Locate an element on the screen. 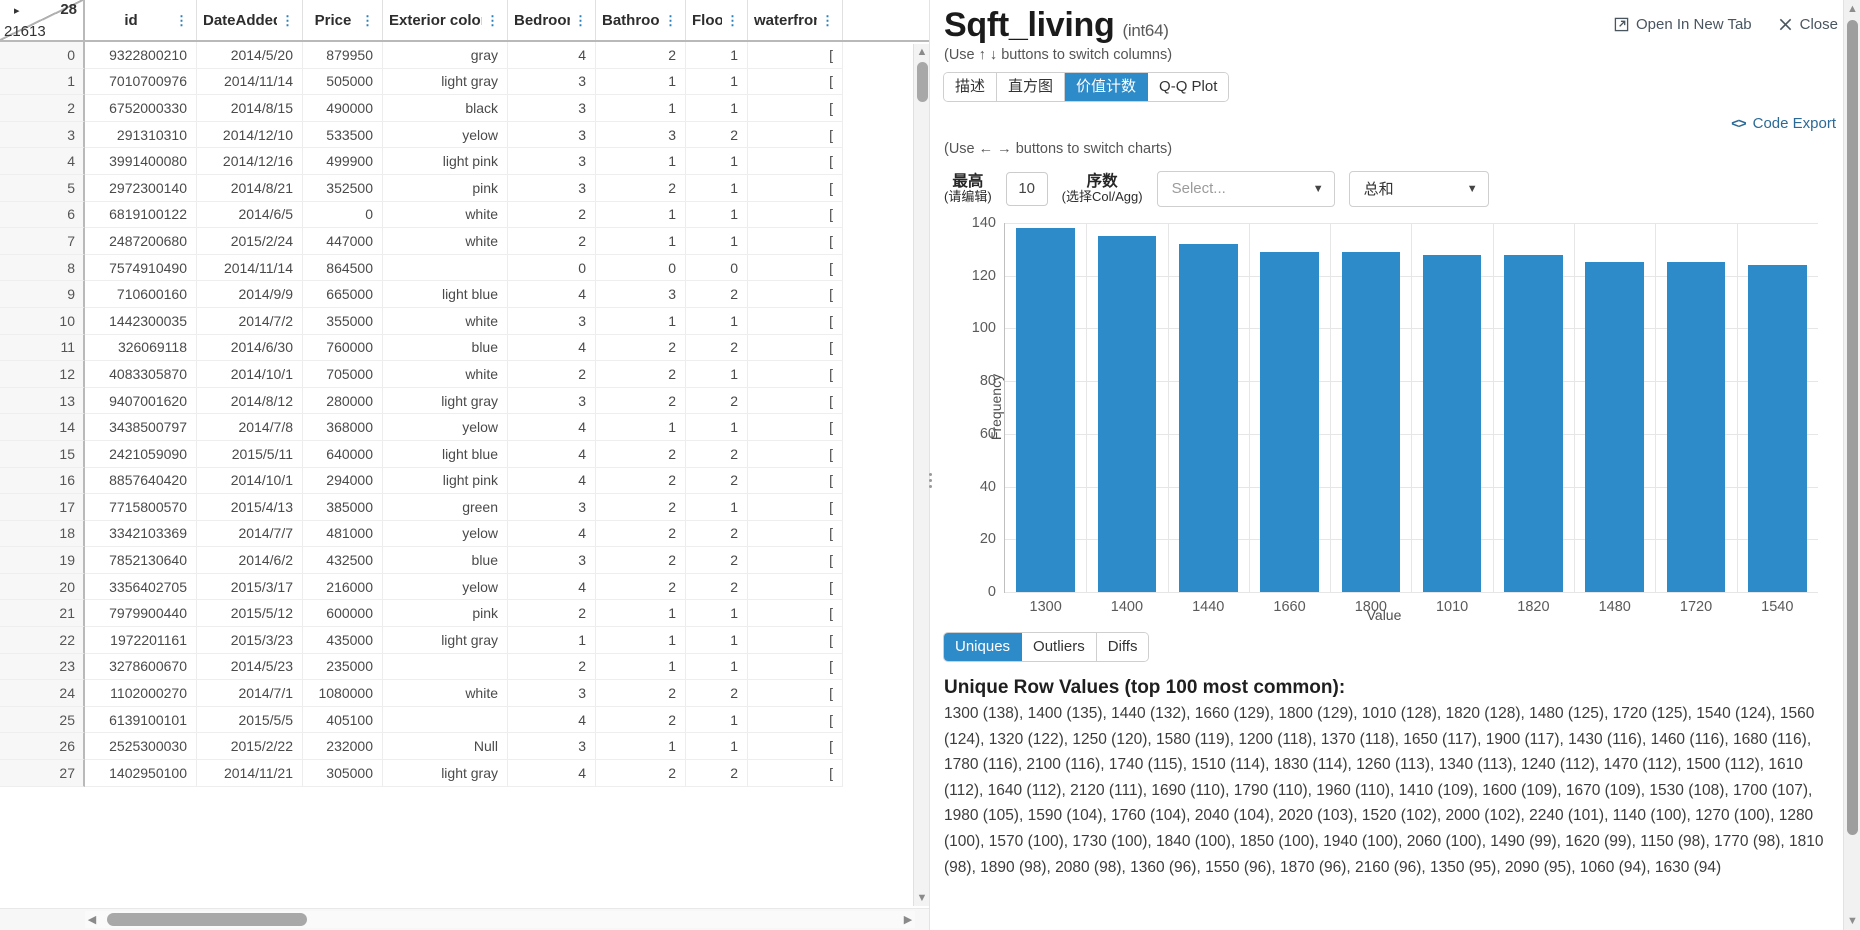 This screenshot has width=1860, height=930. table-cell: yelow is located at coordinates (445, 427).